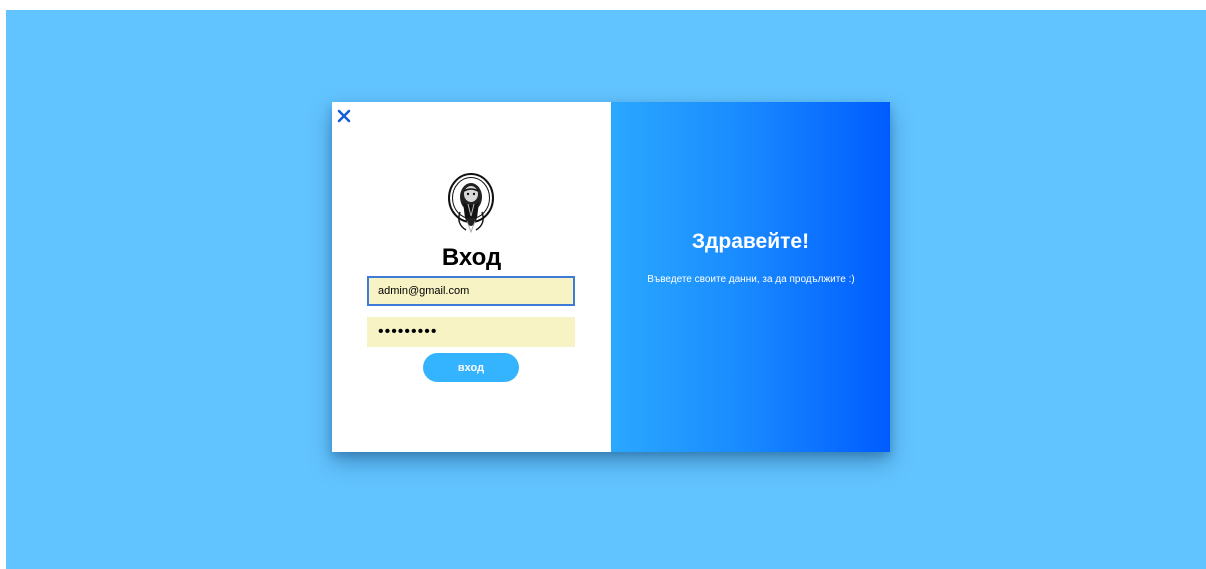 The width and height of the screenshot is (1206, 569). What do you see at coordinates (471, 257) in the screenshot?
I see `login-title: Вход` at bounding box center [471, 257].